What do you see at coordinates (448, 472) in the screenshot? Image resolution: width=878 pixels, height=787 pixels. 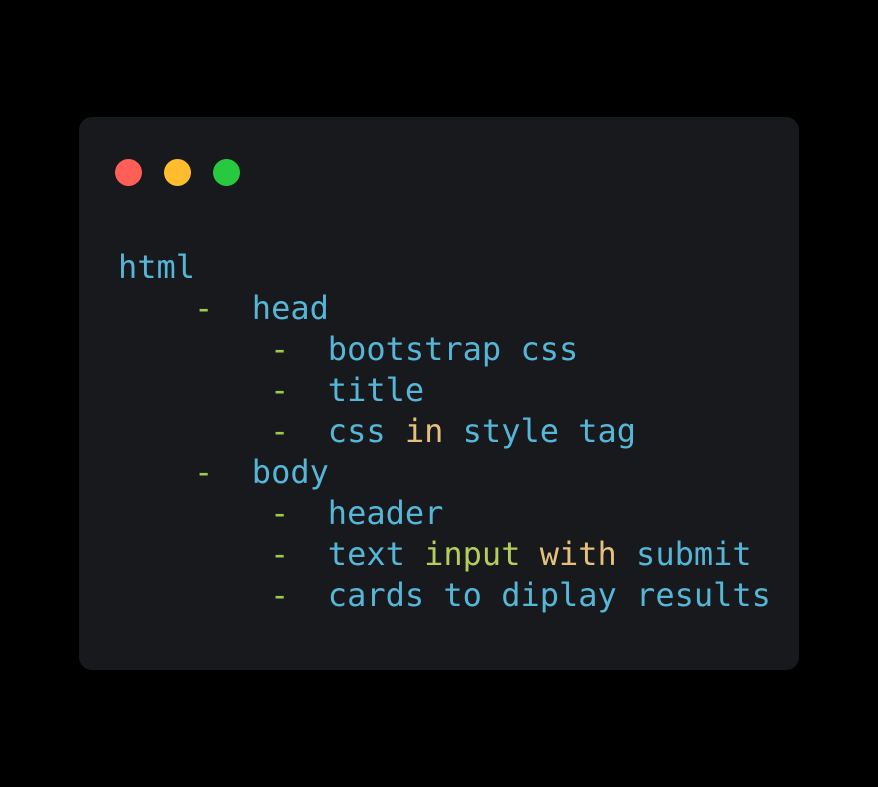 I see `outline-line: - body` at bounding box center [448, 472].